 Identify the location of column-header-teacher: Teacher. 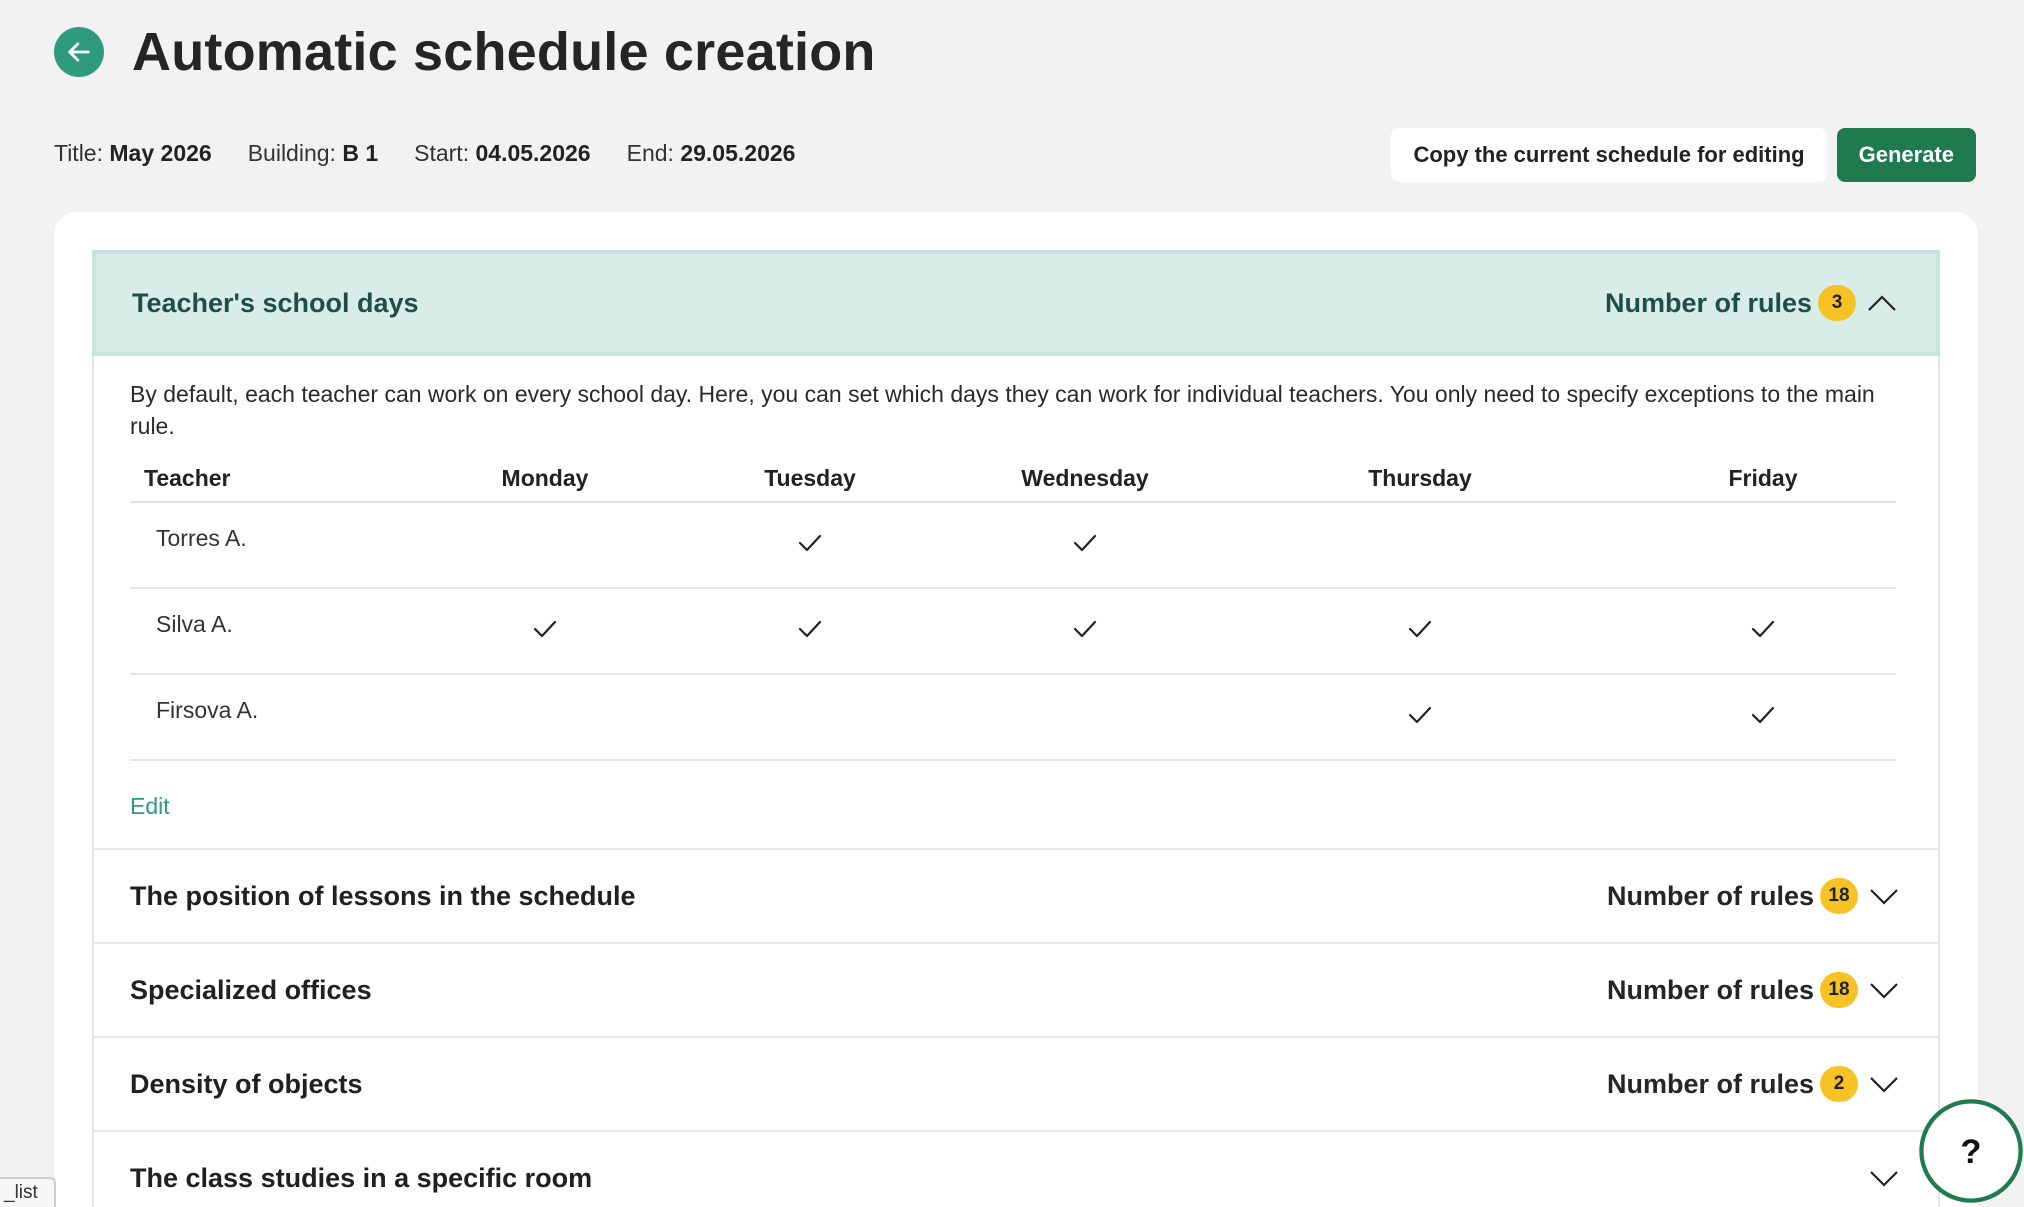
(280, 479).